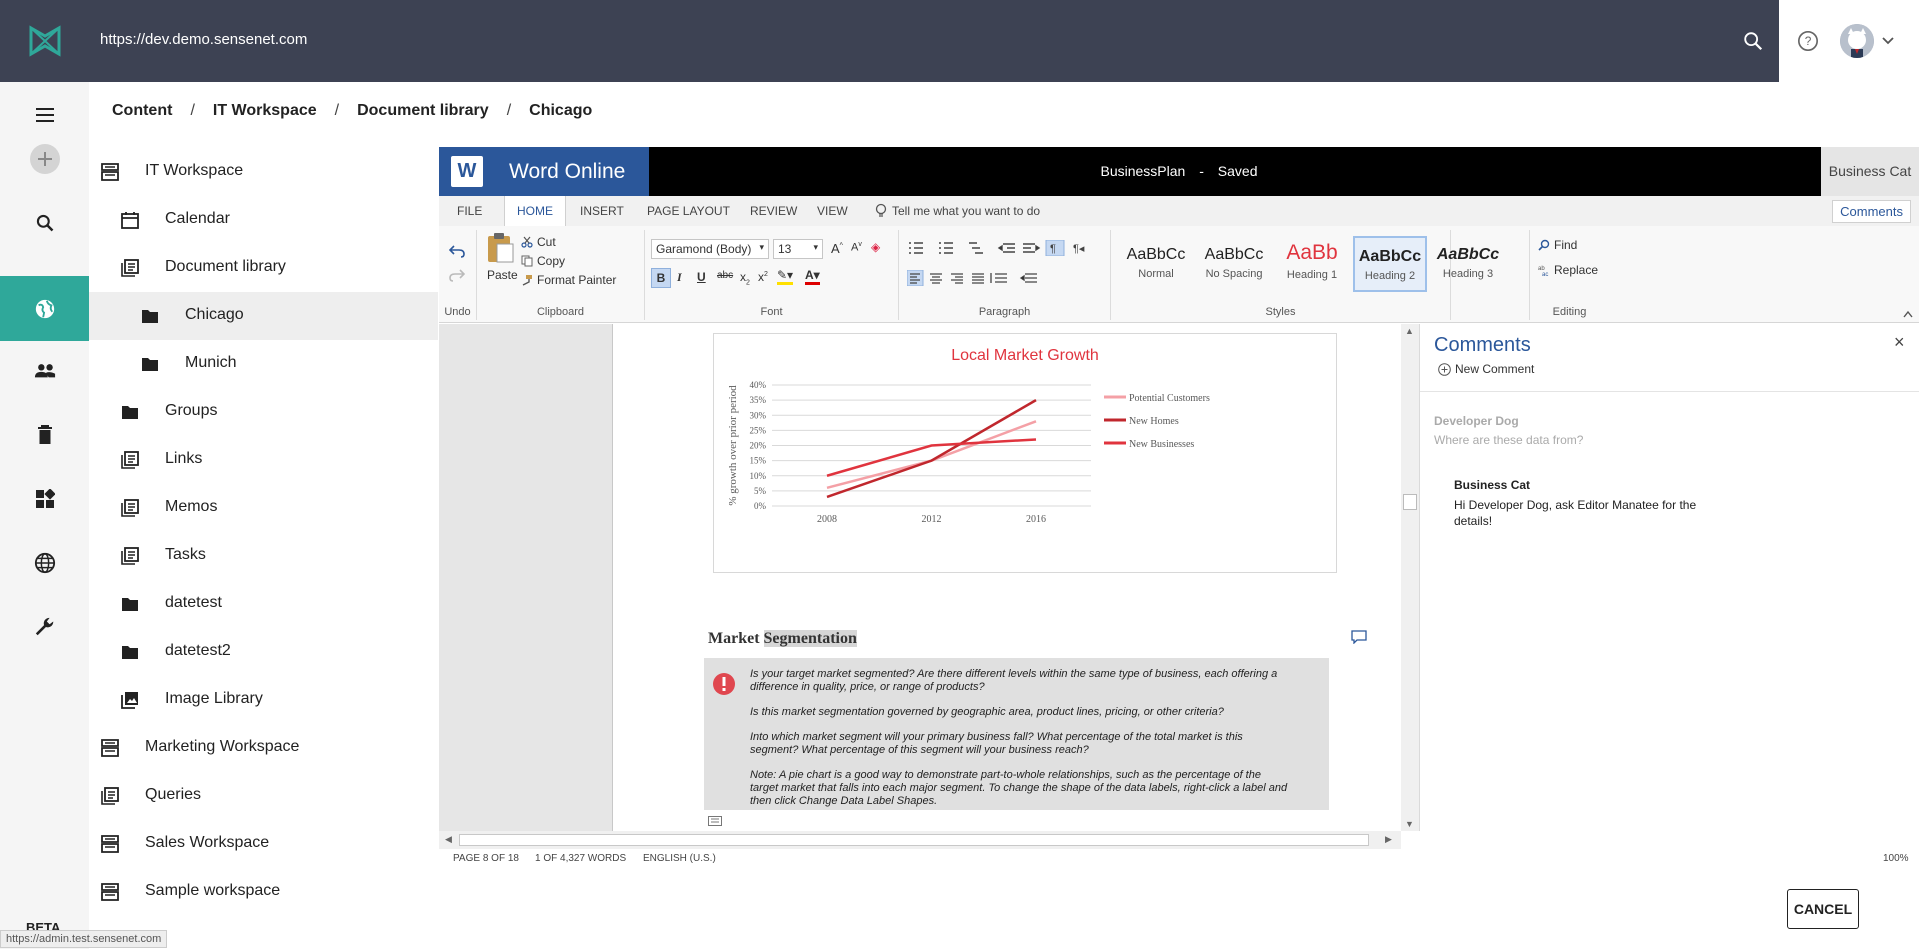 The width and height of the screenshot is (1919, 949). Describe the element at coordinates (538, 242) in the screenshot. I see `cut-button: Cut` at that location.